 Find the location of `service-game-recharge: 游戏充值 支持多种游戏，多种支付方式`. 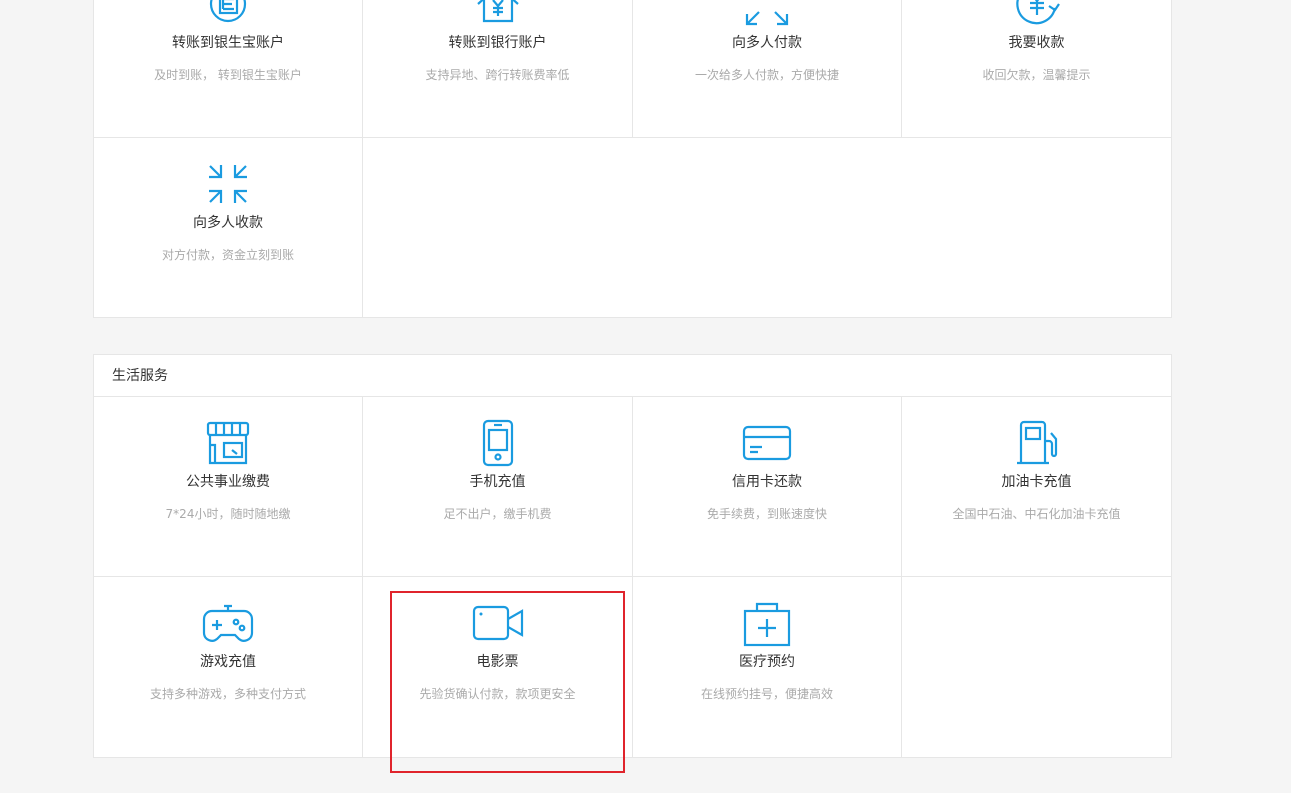

service-game-recharge: 游戏充值 支持多种游戏，多种支付方式 is located at coordinates (228, 667).